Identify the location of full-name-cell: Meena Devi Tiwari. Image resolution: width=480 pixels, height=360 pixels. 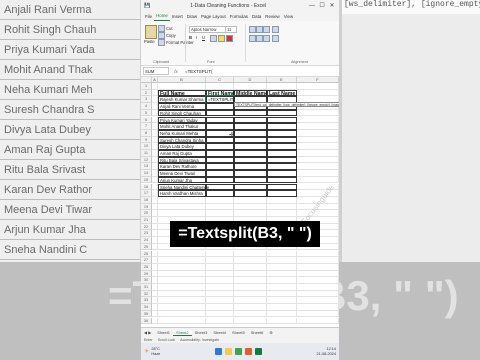
(182, 173).